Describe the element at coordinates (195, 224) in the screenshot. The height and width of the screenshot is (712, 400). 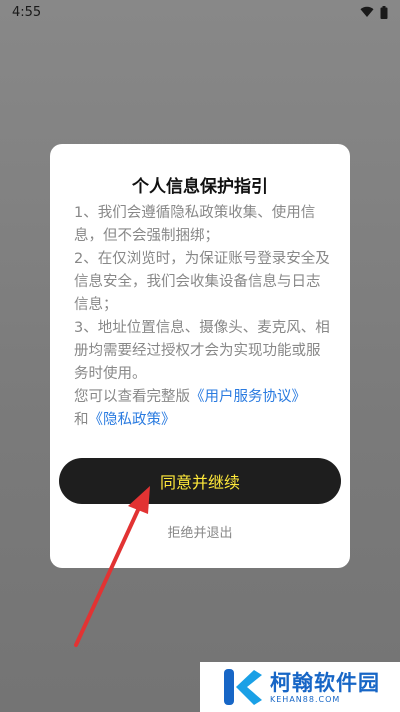
I see `policy-item-1: 1、我们会遵循隐私政策收集、使用信息，但不会强制捆绑；` at that location.